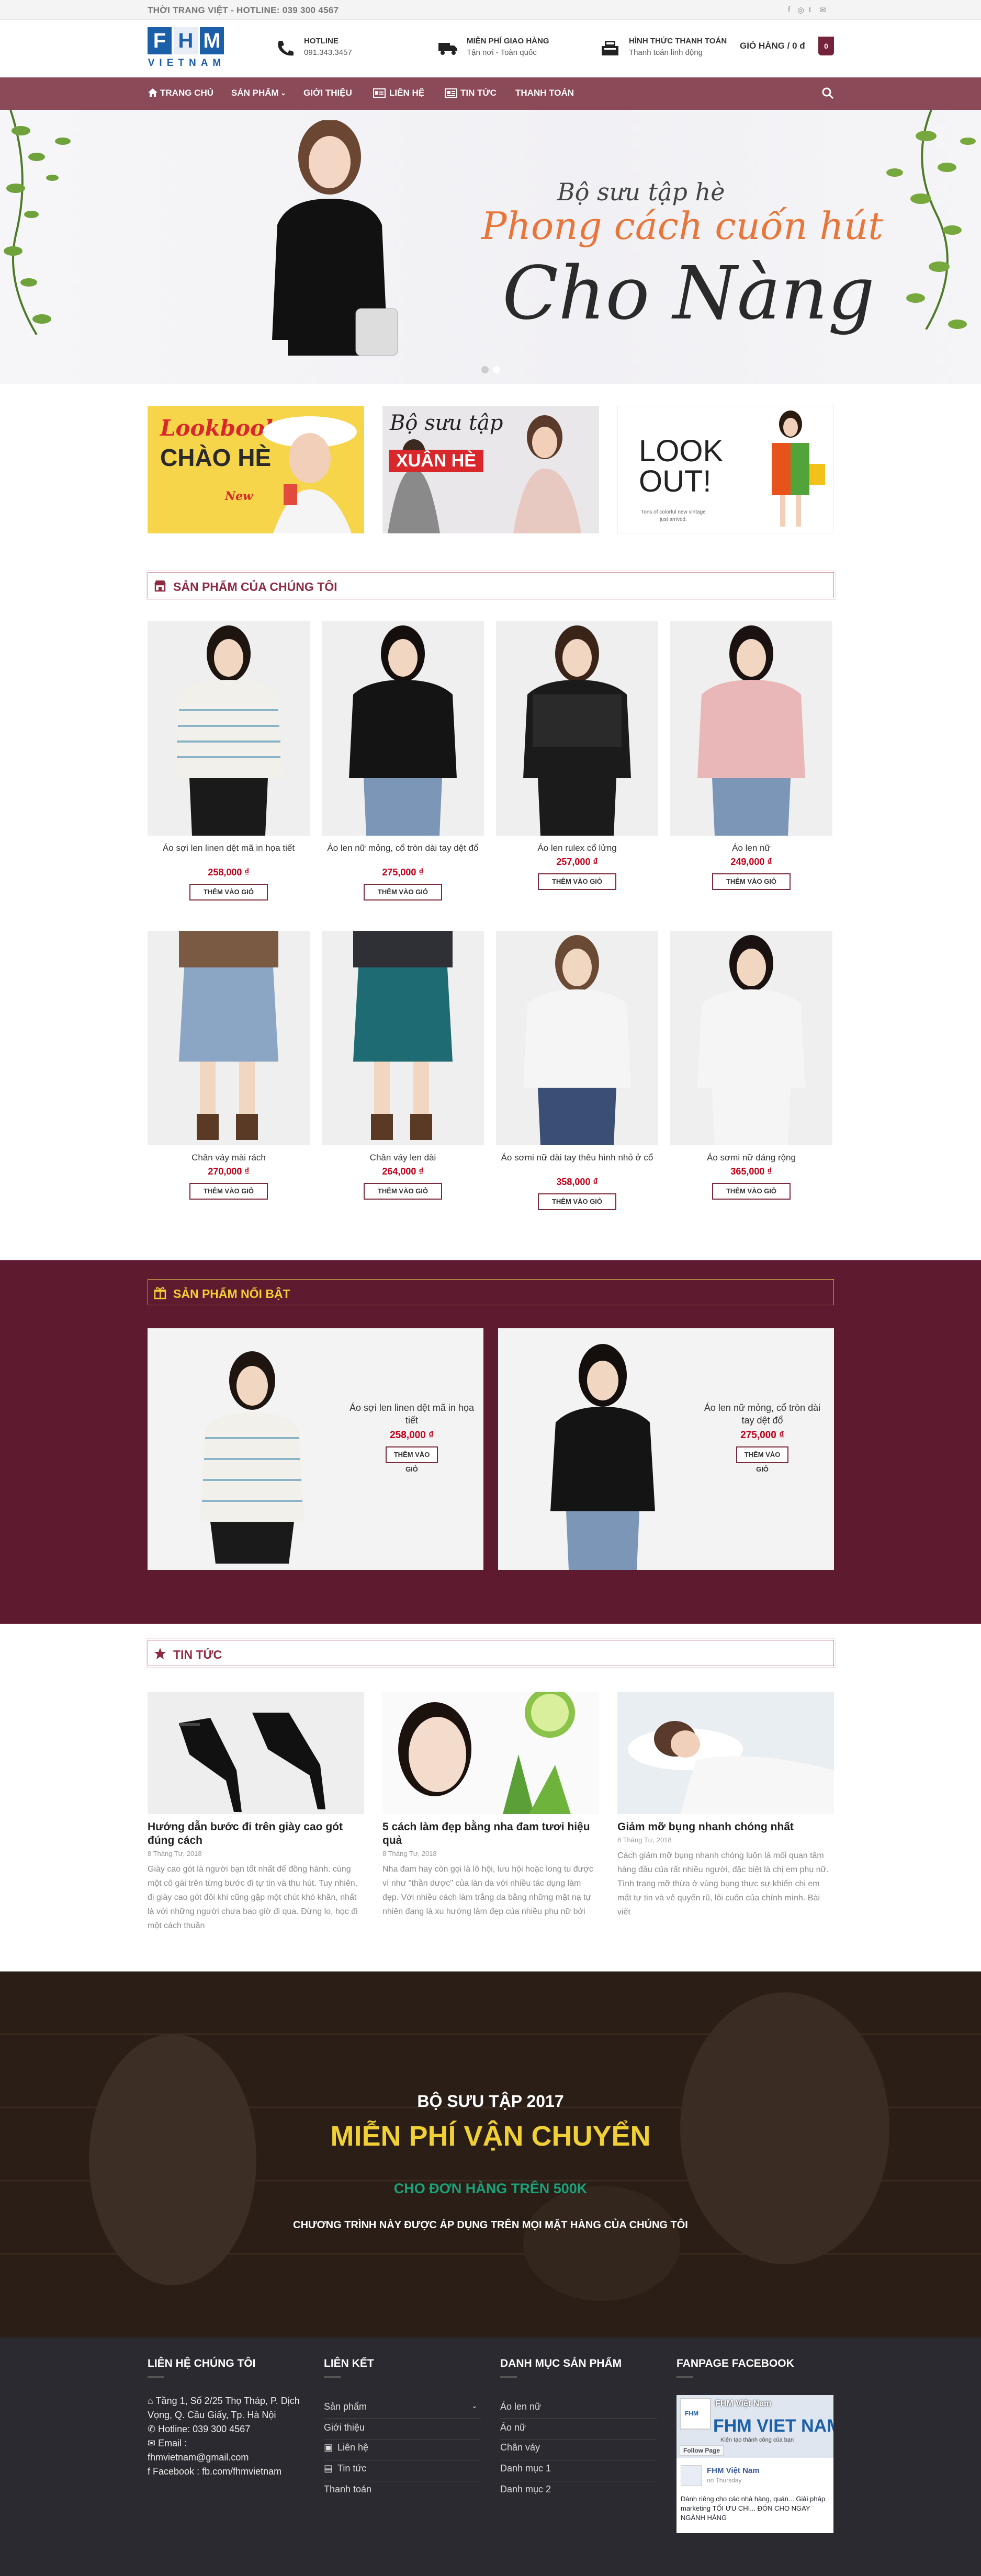 This screenshot has width=981, height=2576. Describe the element at coordinates (412, 1459) in the screenshot. I see `featured-1-add-to-cart: THÊM VÀO GIỎ` at that location.